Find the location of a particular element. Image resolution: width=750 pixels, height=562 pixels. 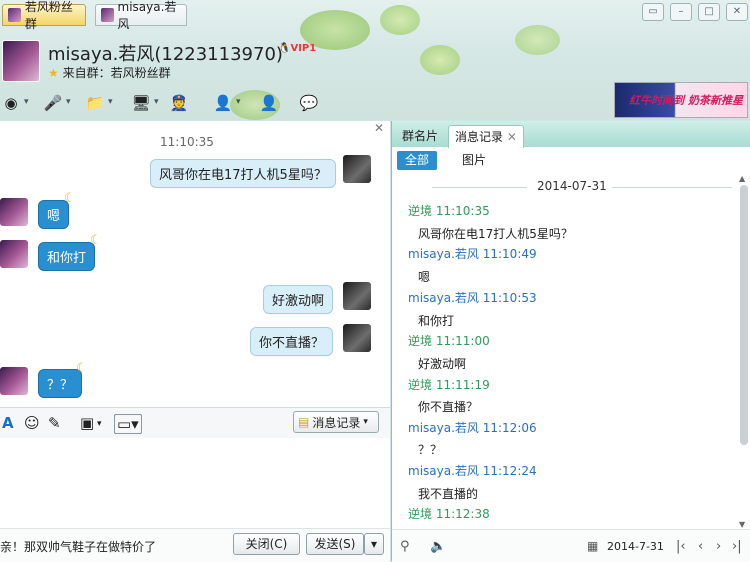

history-entry-header: misaya.若风 11:10:53 is located at coordinates (472, 298).